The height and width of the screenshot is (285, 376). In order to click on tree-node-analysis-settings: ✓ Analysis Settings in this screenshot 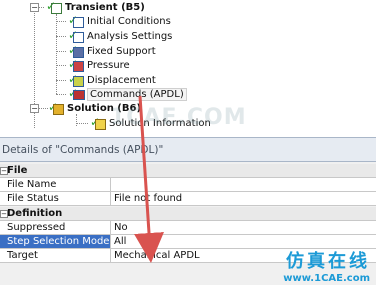, I will do `click(120, 35)`.